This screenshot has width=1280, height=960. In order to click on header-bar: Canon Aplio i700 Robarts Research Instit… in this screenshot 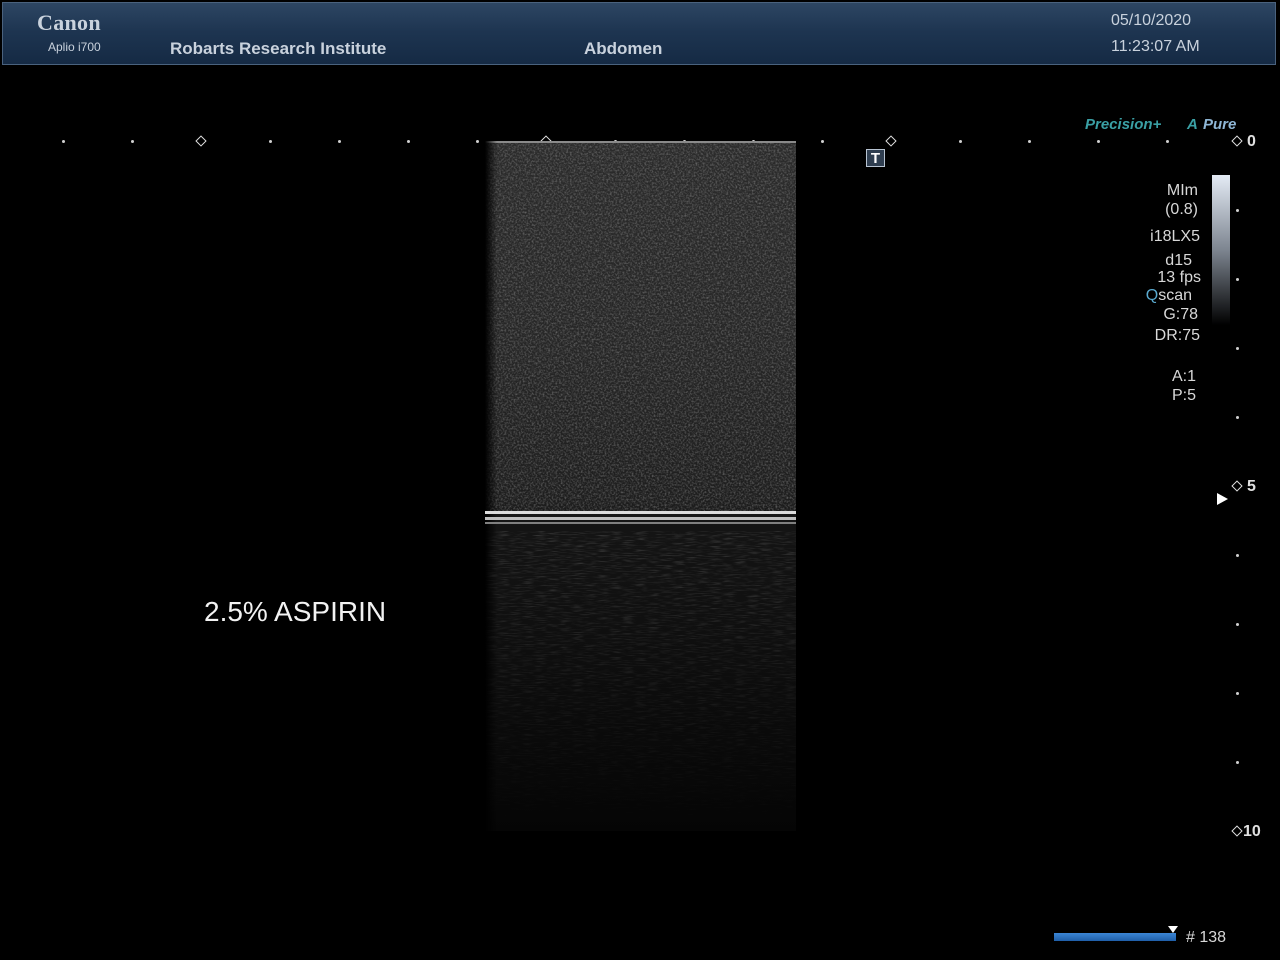, I will do `click(639, 33)`.